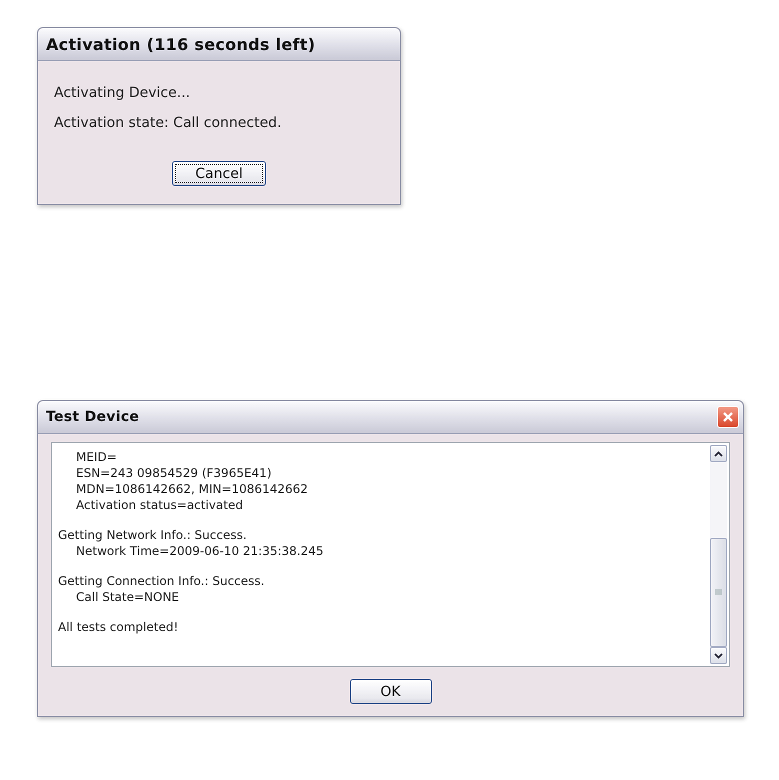 Image resolution: width=779 pixels, height=780 pixels. Describe the element at coordinates (168, 123) in the screenshot. I see `status-text: Activation state: Call connected.` at that location.